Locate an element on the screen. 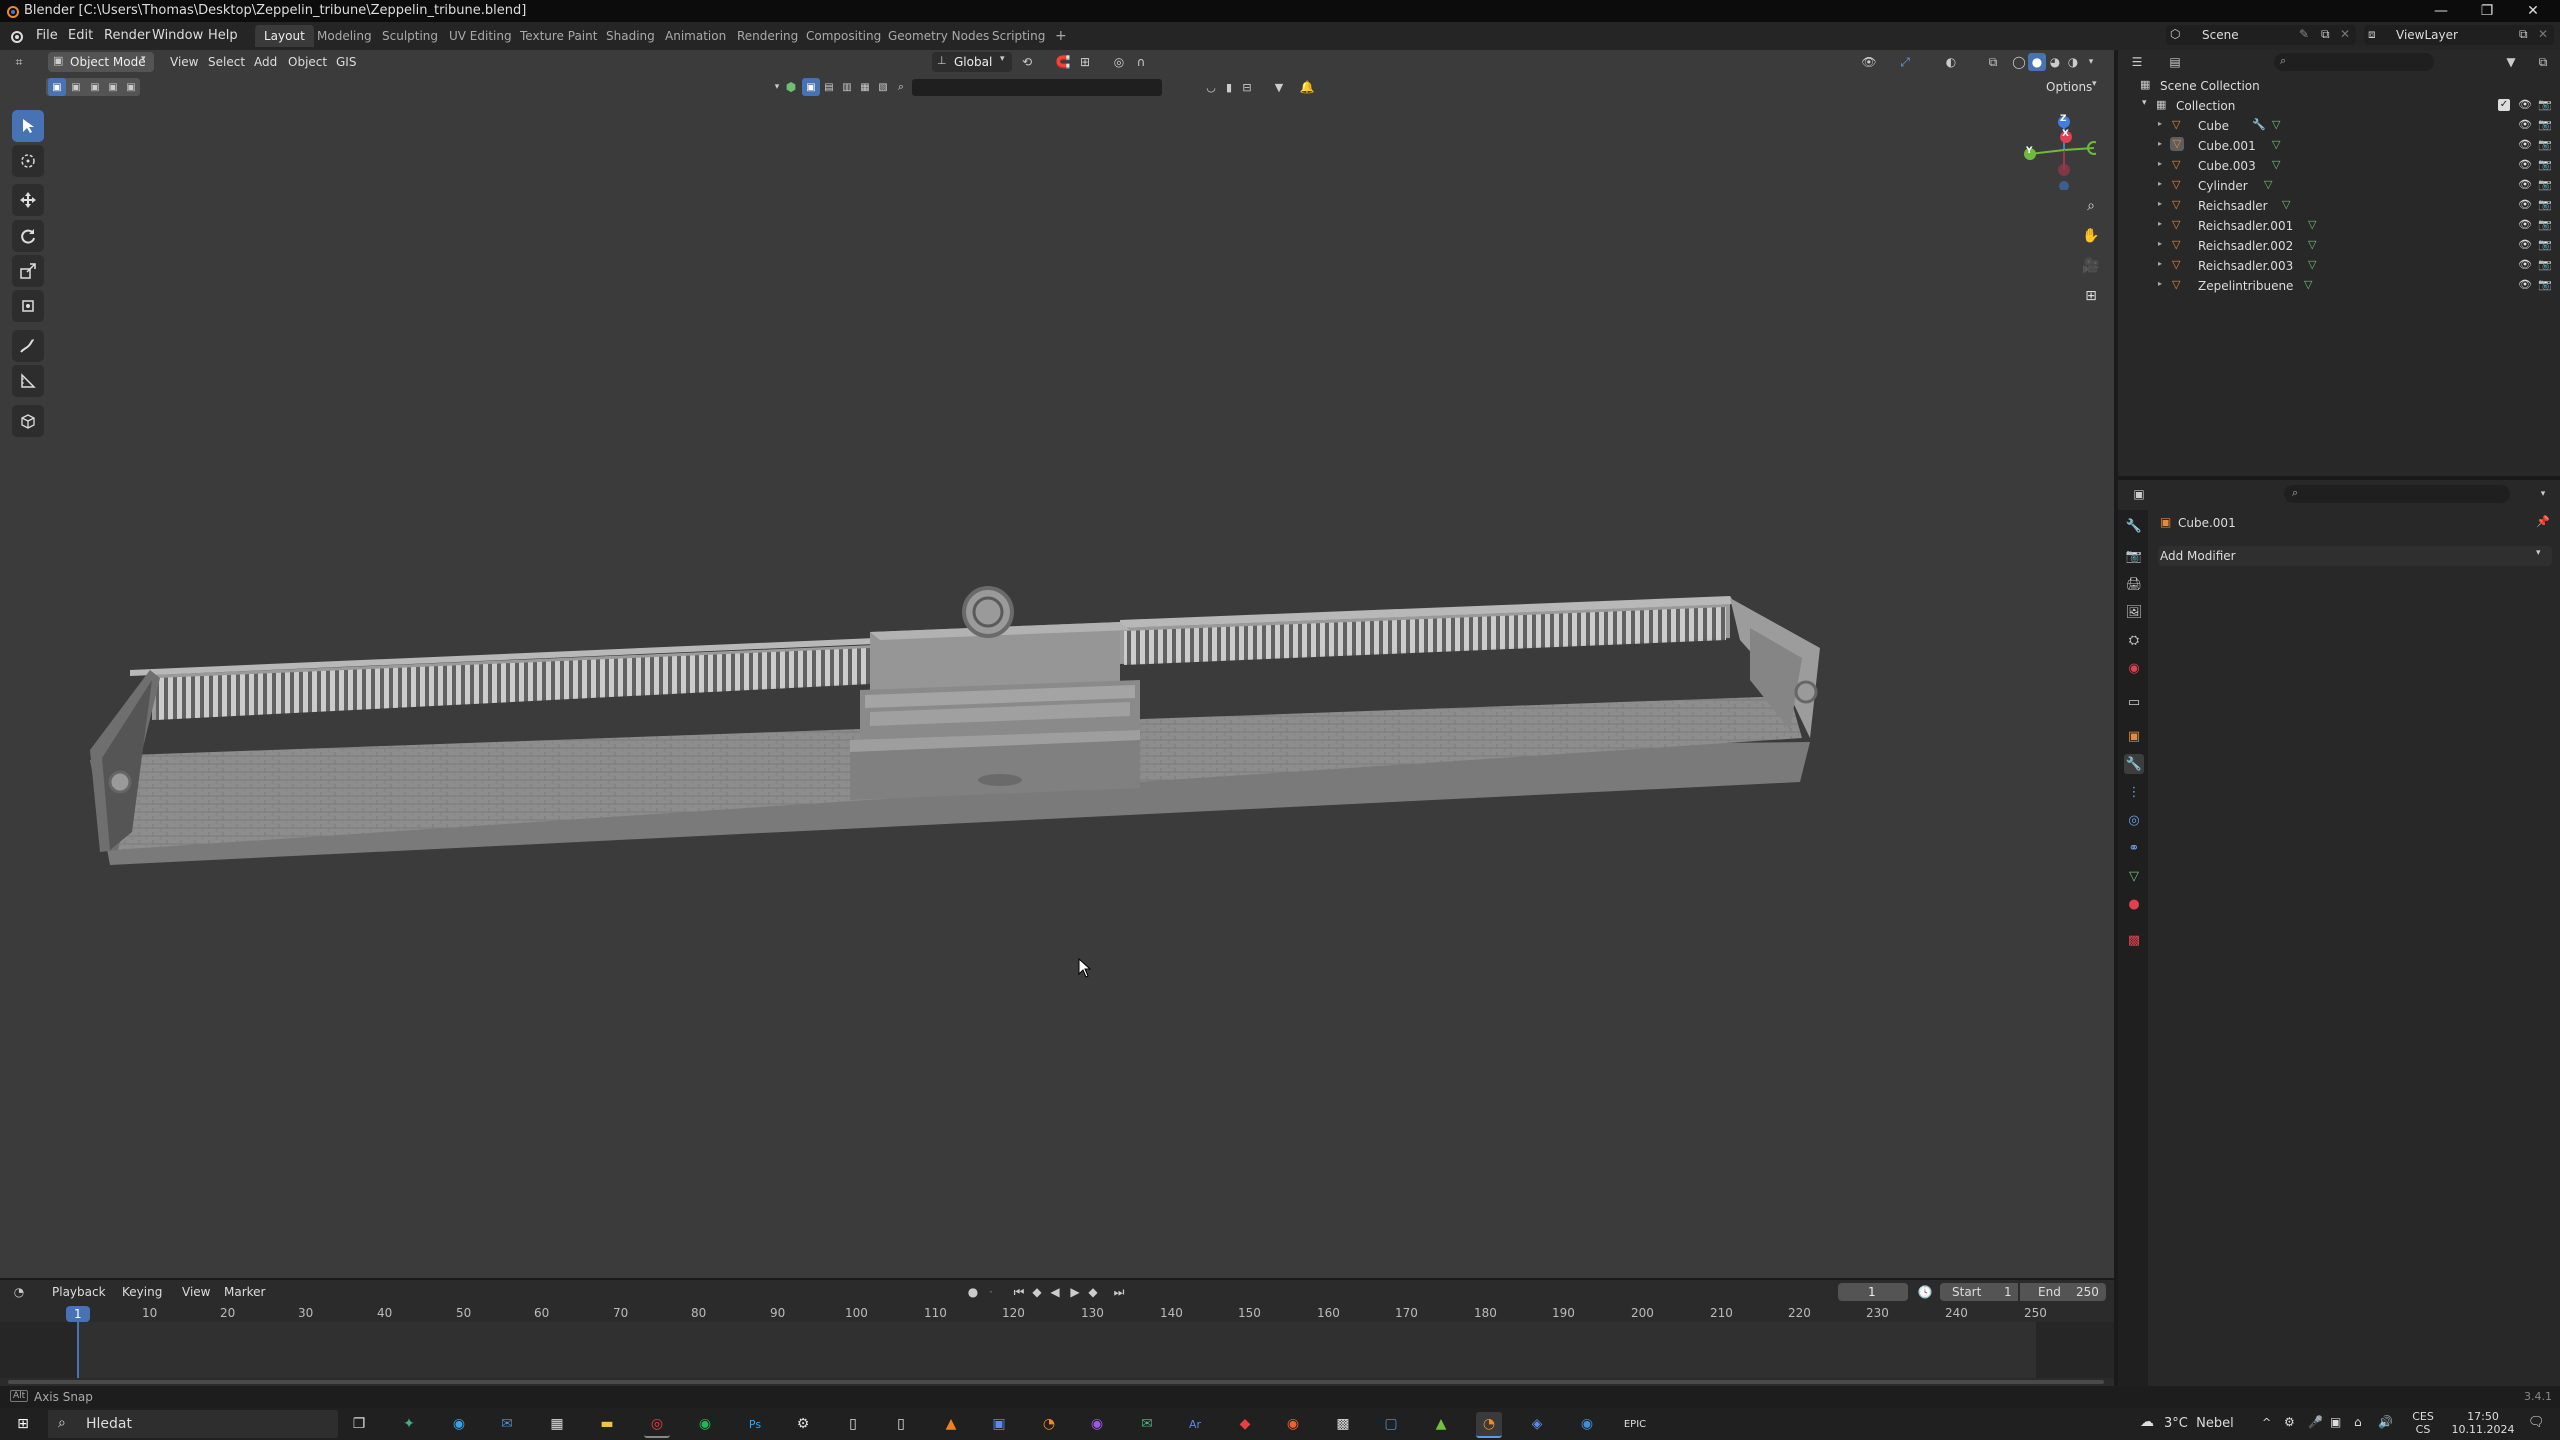 Image resolution: width=2560 pixels, height=1440 pixels. camera-view-icon: 🎥 is located at coordinates (2091, 266).